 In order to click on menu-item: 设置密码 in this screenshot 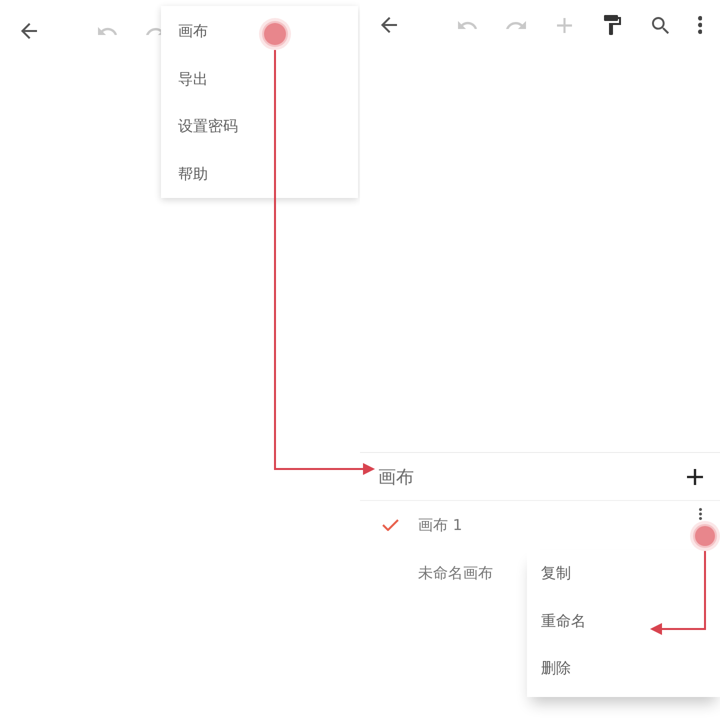, I will do `click(259, 126)`.